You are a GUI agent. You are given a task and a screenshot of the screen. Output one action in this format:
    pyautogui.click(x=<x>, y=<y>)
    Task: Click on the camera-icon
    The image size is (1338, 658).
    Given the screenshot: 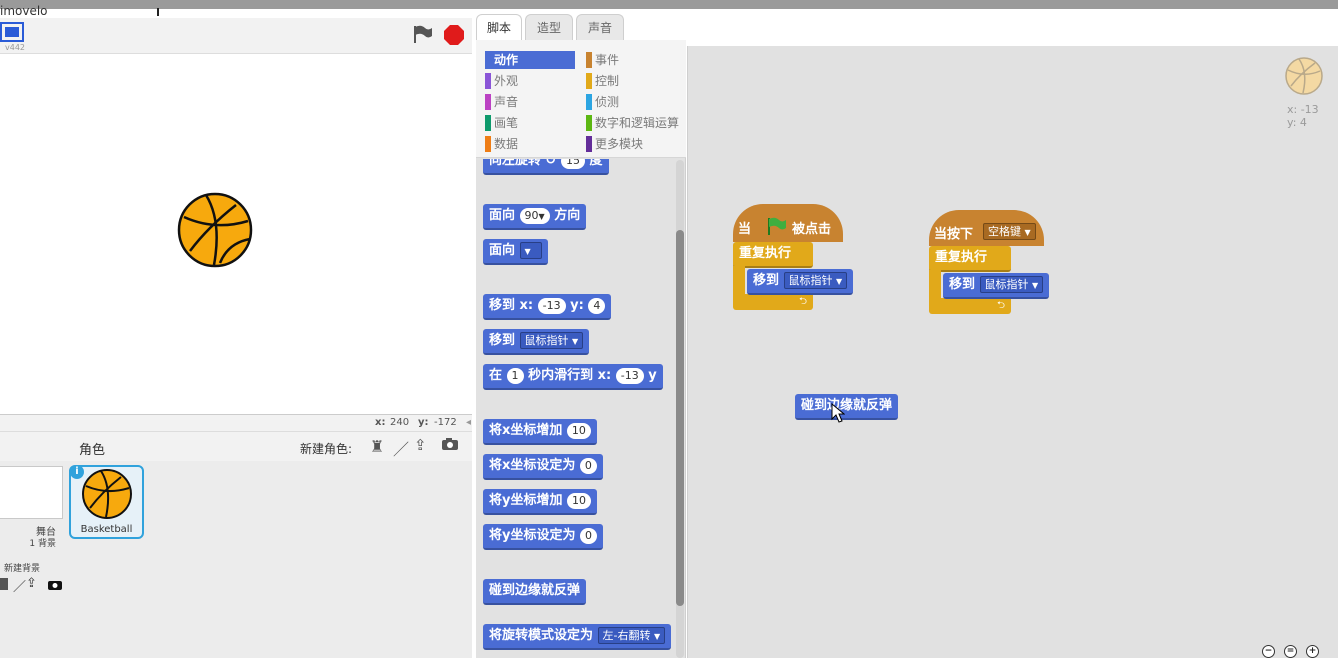 What is the action you would take?
    pyautogui.click(x=450, y=445)
    